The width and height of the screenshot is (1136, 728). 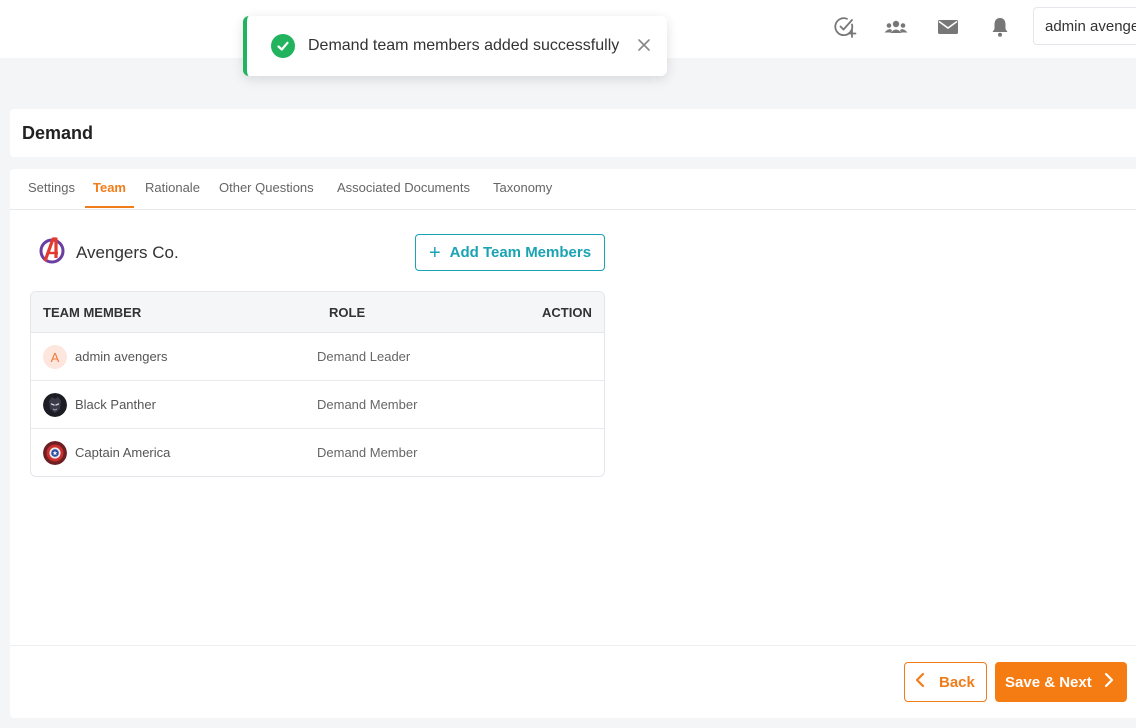 I want to click on tab-team: Team, so click(x=109, y=194).